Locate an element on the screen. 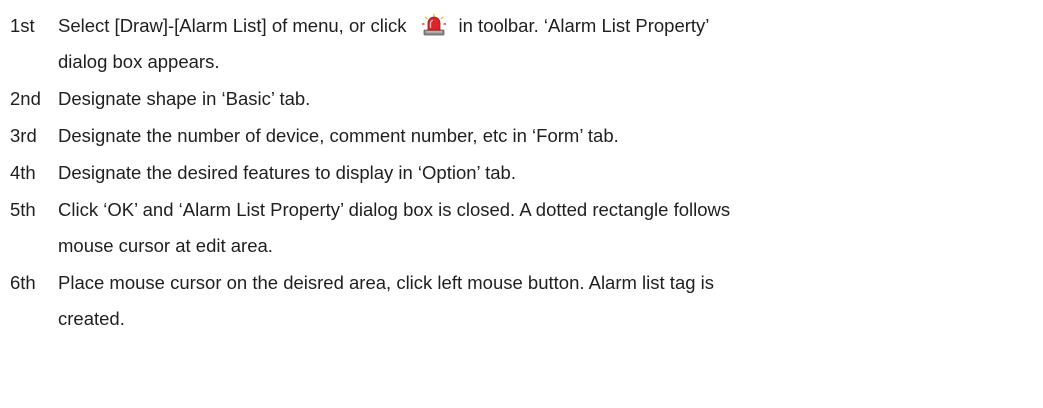 The width and height of the screenshot is (1043, 408). step-2: 2nd Designate shape in ‘Basic’ tab. is located at coordinates (522, 99).